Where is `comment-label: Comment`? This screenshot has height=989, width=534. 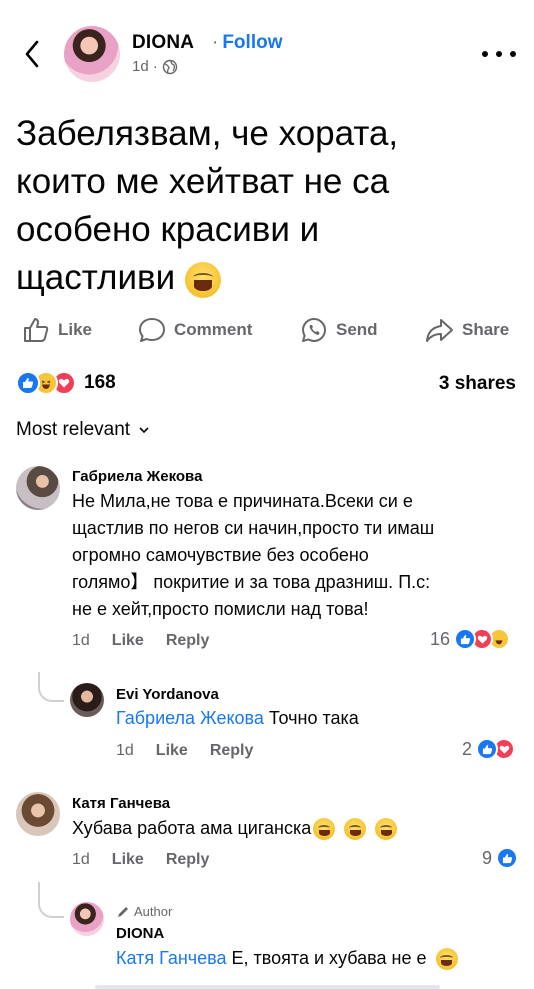 comment-label: Comment is located at coordinates (213, 329).